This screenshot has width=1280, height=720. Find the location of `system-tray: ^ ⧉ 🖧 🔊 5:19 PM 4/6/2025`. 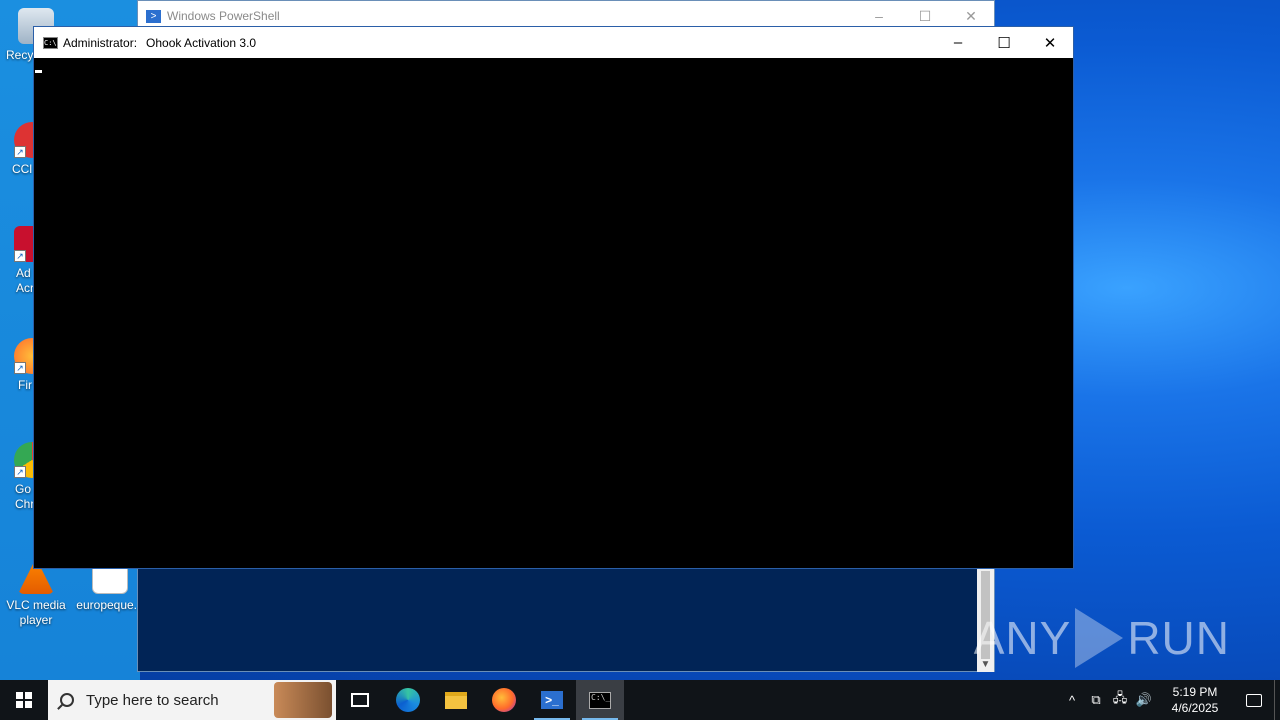

system-tray: ^ ⧉ 🖧 🔊 5:19 PM 4/6/2025 is located at coordinates (1170, 700).